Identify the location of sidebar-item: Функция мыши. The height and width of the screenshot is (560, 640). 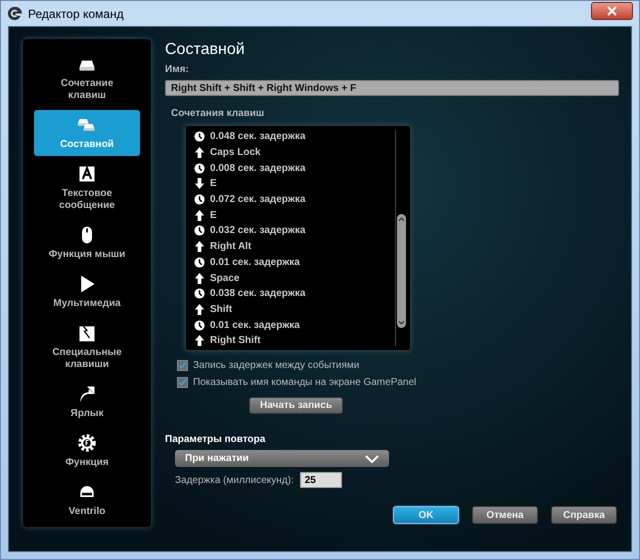
(87, 243).